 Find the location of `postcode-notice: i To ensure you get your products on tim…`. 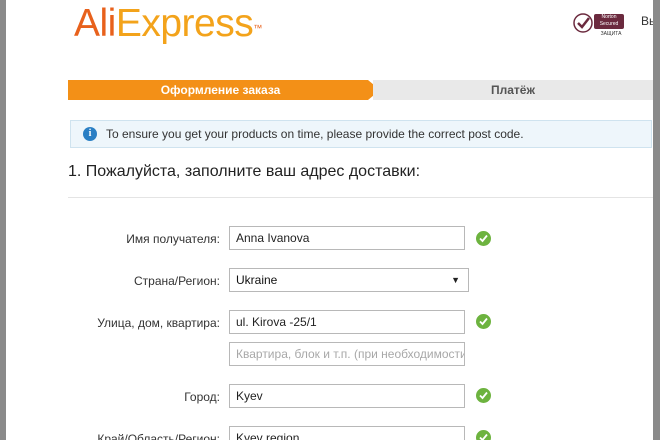

postcode-notice: i To ensure you get your products on tim… is located at coordinates (361, 134).